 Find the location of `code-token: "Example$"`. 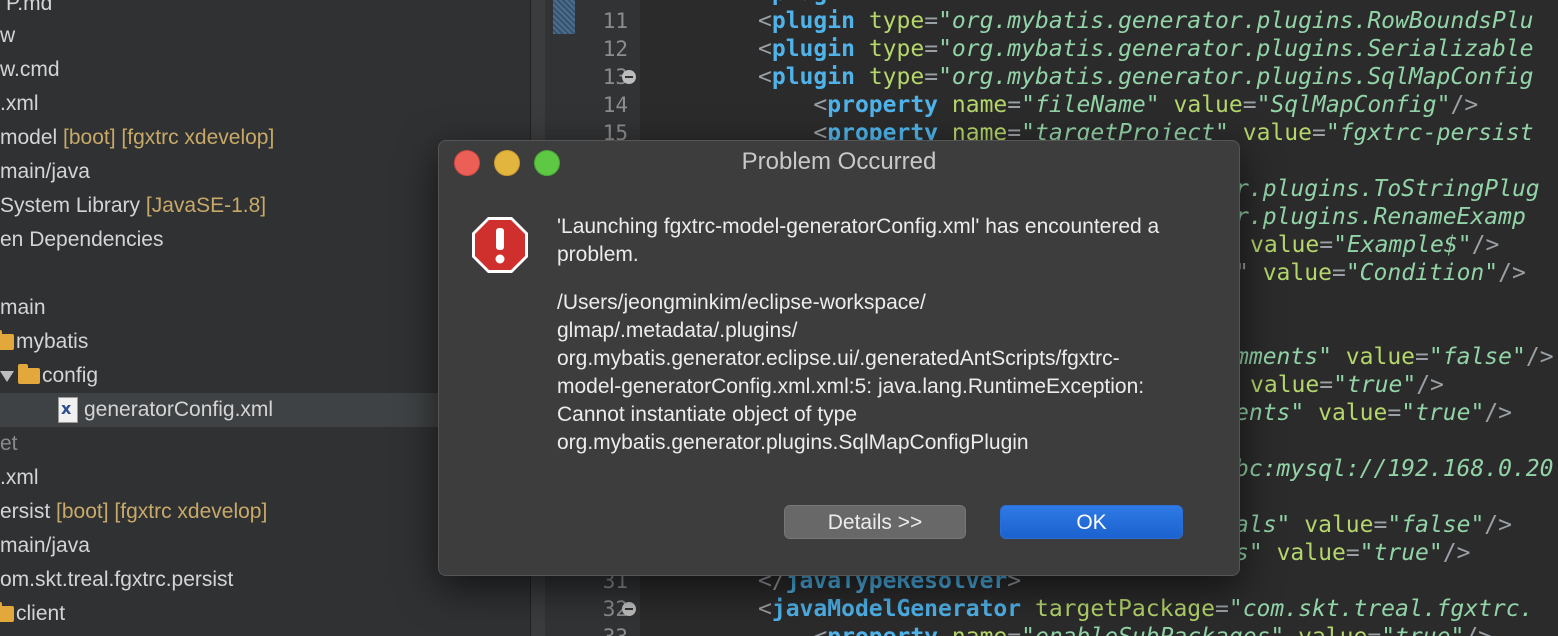

code-token: "Example$" is located at coordinates (1402, 245).